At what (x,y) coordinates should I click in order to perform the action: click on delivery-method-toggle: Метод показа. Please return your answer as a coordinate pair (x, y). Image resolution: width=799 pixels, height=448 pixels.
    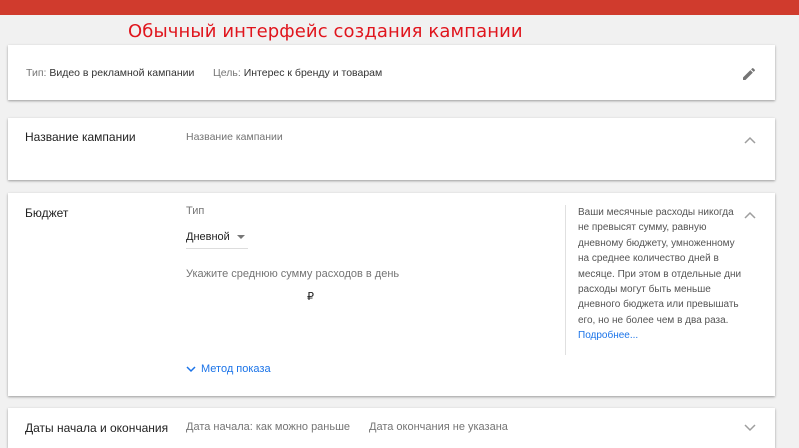
    Looking at the image, I should click on (228, 369).